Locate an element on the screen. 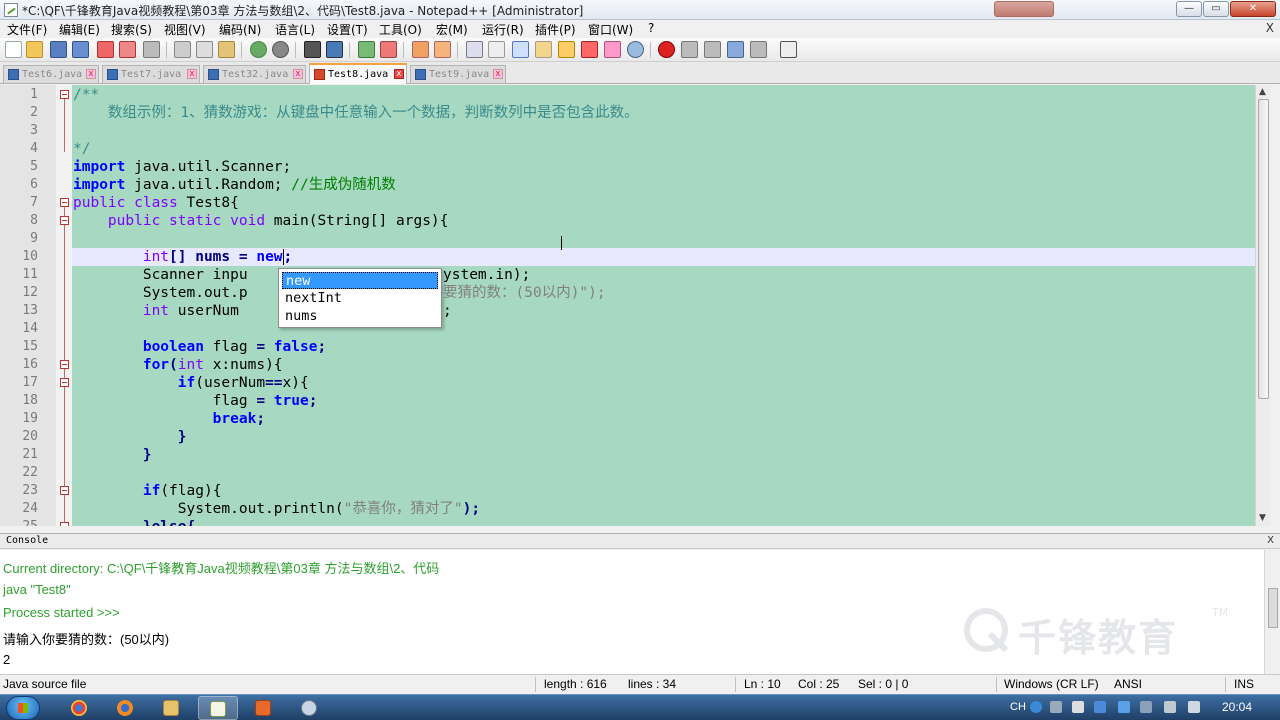 This screenshot has width=1280, height=720. taskbar-notepadpp is located at coordinates (218, 708).